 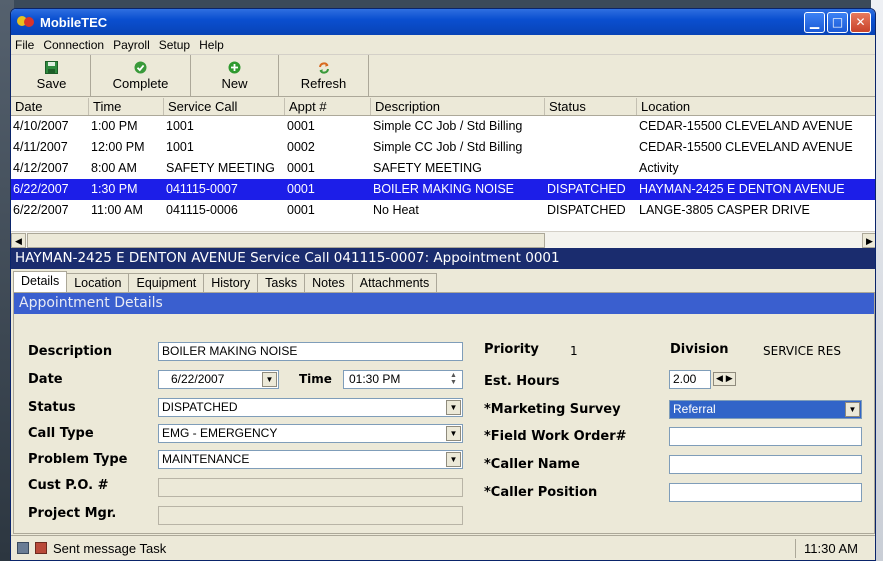 What do you see at coordinates (310, 487) in the screenshot?
I see `cust-po-field` at bounding box center [310, 487].